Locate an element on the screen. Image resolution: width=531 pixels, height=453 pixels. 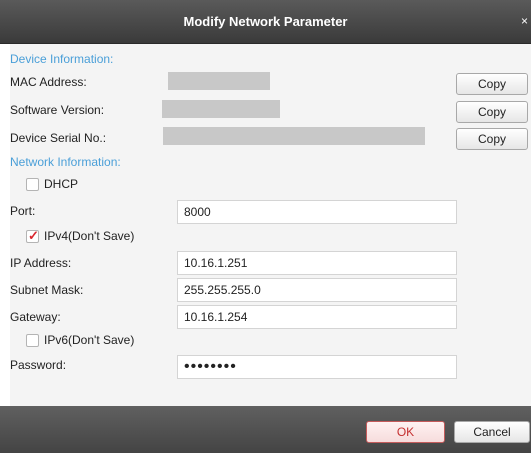
ip-address-input is located at coordinates (317, 263).